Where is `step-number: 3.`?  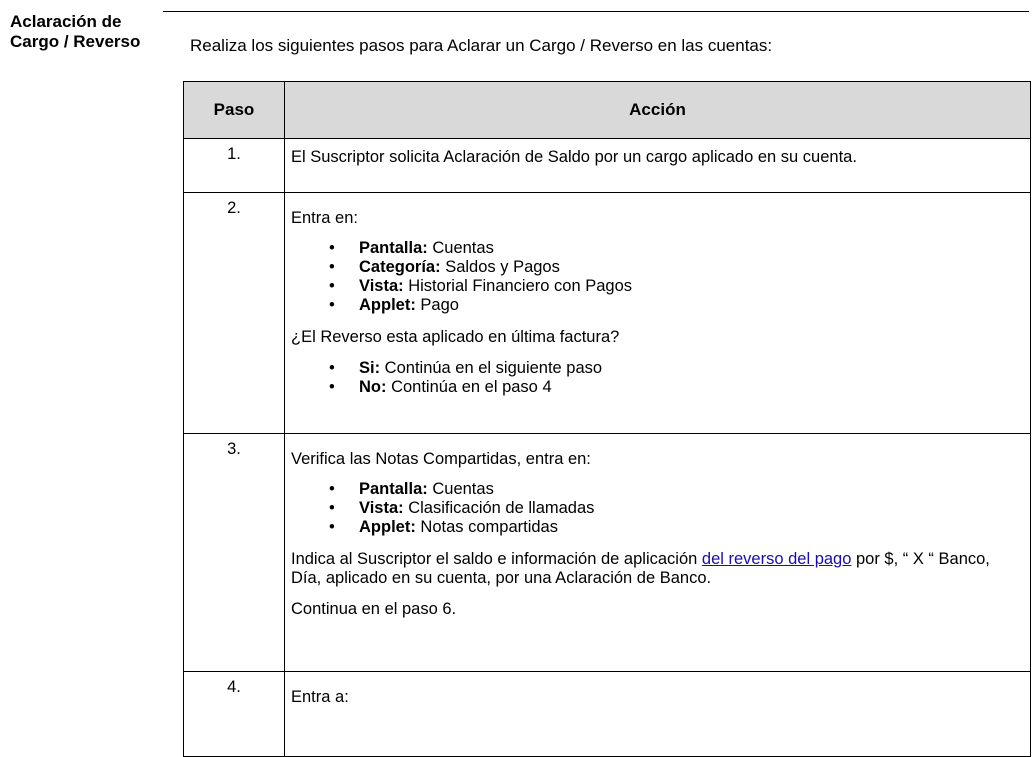 step-number: 3. is located at coordinates (234, 552).